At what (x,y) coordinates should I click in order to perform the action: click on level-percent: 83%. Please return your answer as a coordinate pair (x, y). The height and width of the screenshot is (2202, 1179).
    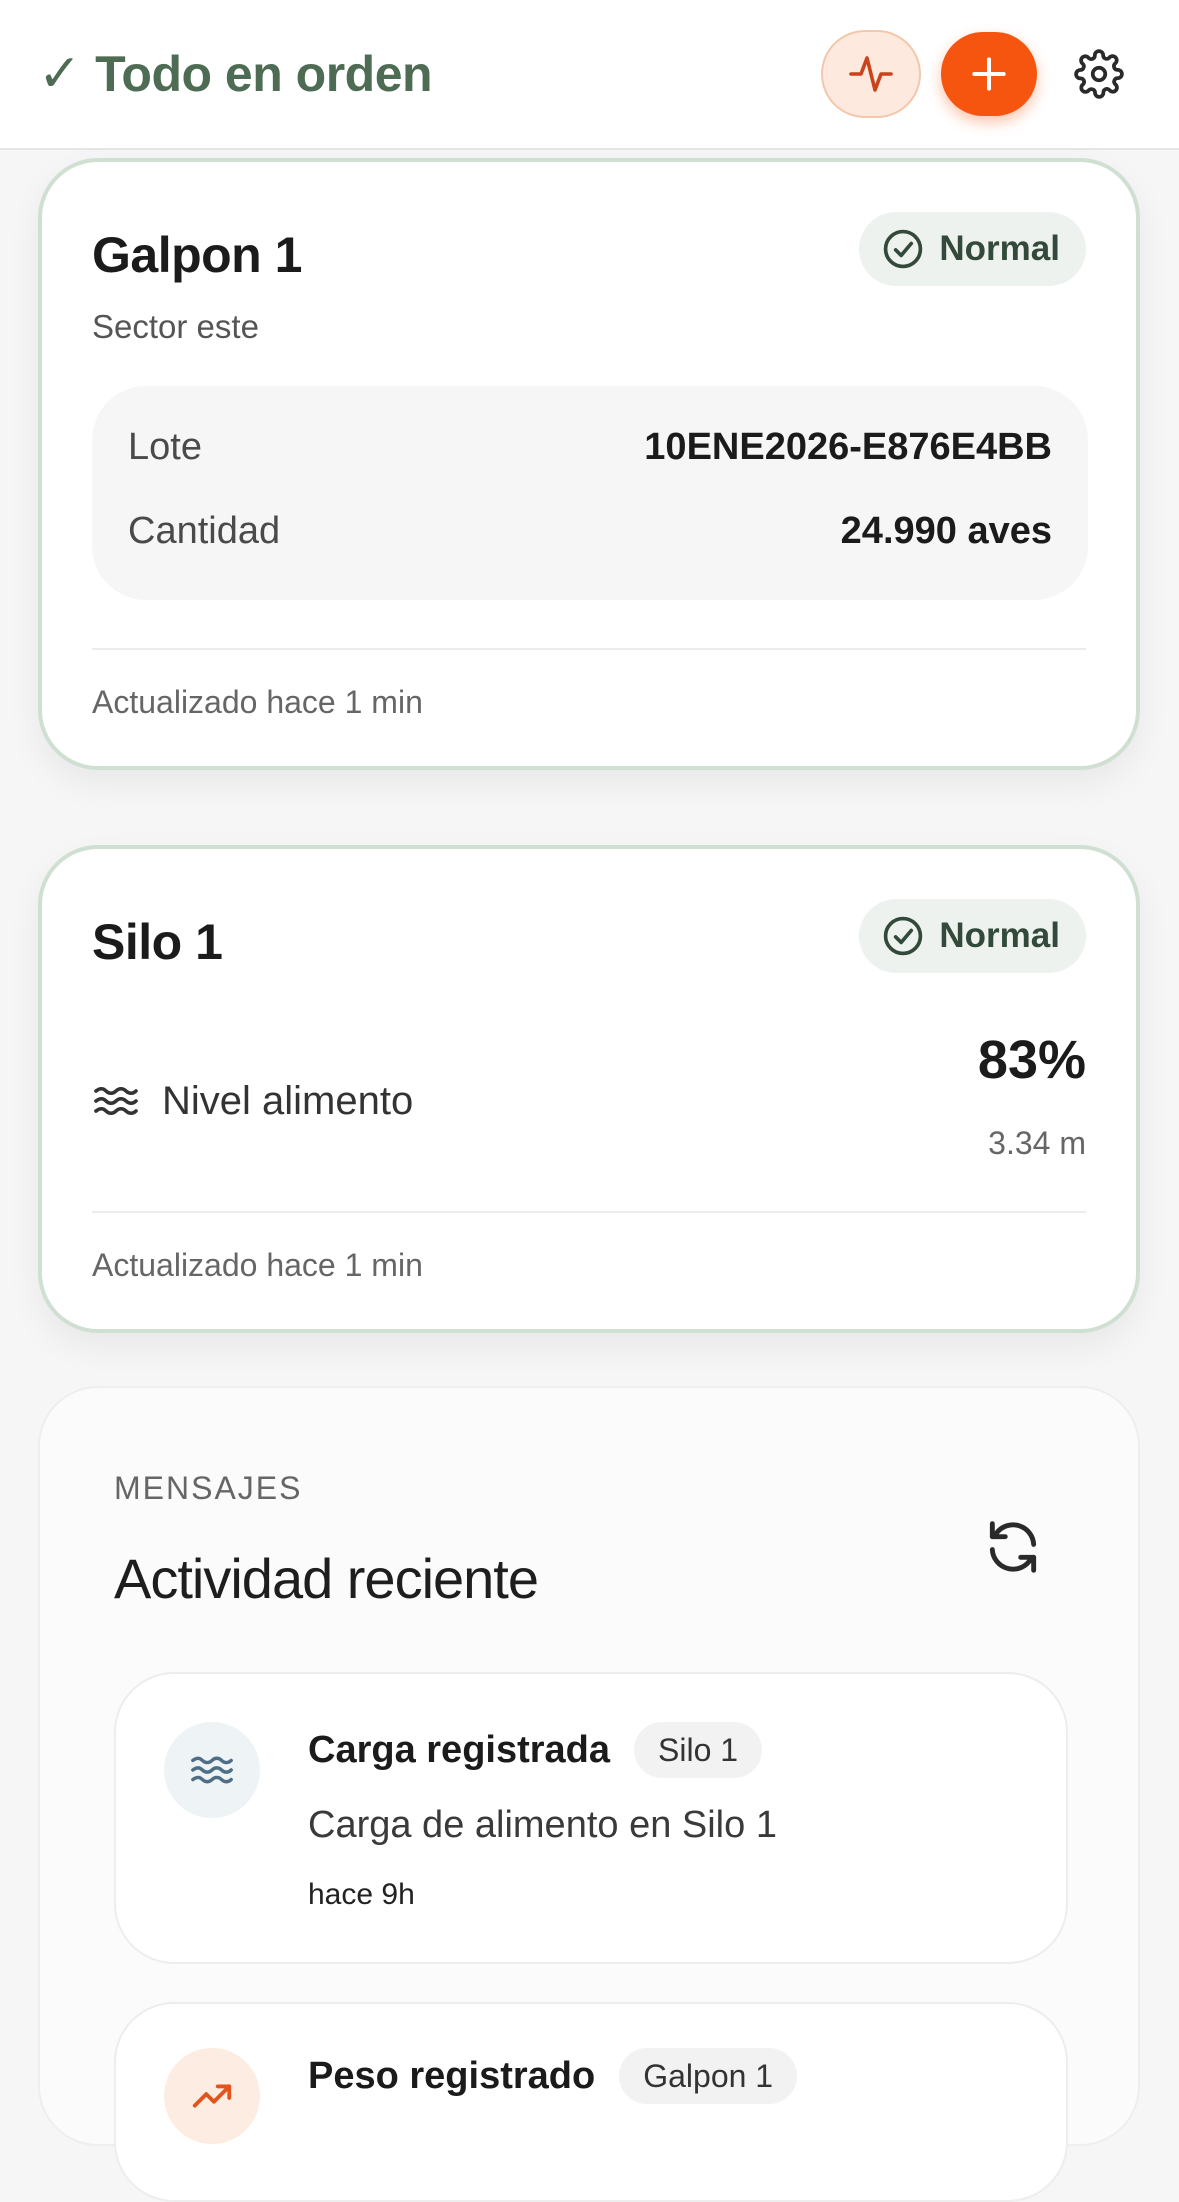
    Looking at the image, I should click on (1031, 1060).